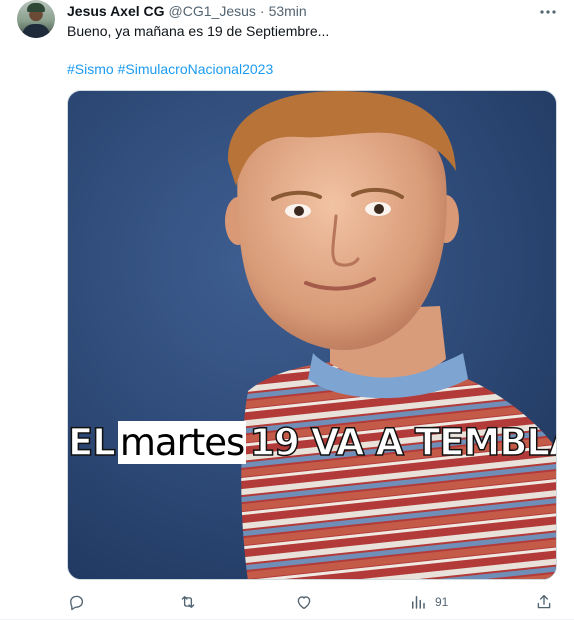 This screenshot has height=620, width=574. I want to click on views-count: 91, so click(442, 602).